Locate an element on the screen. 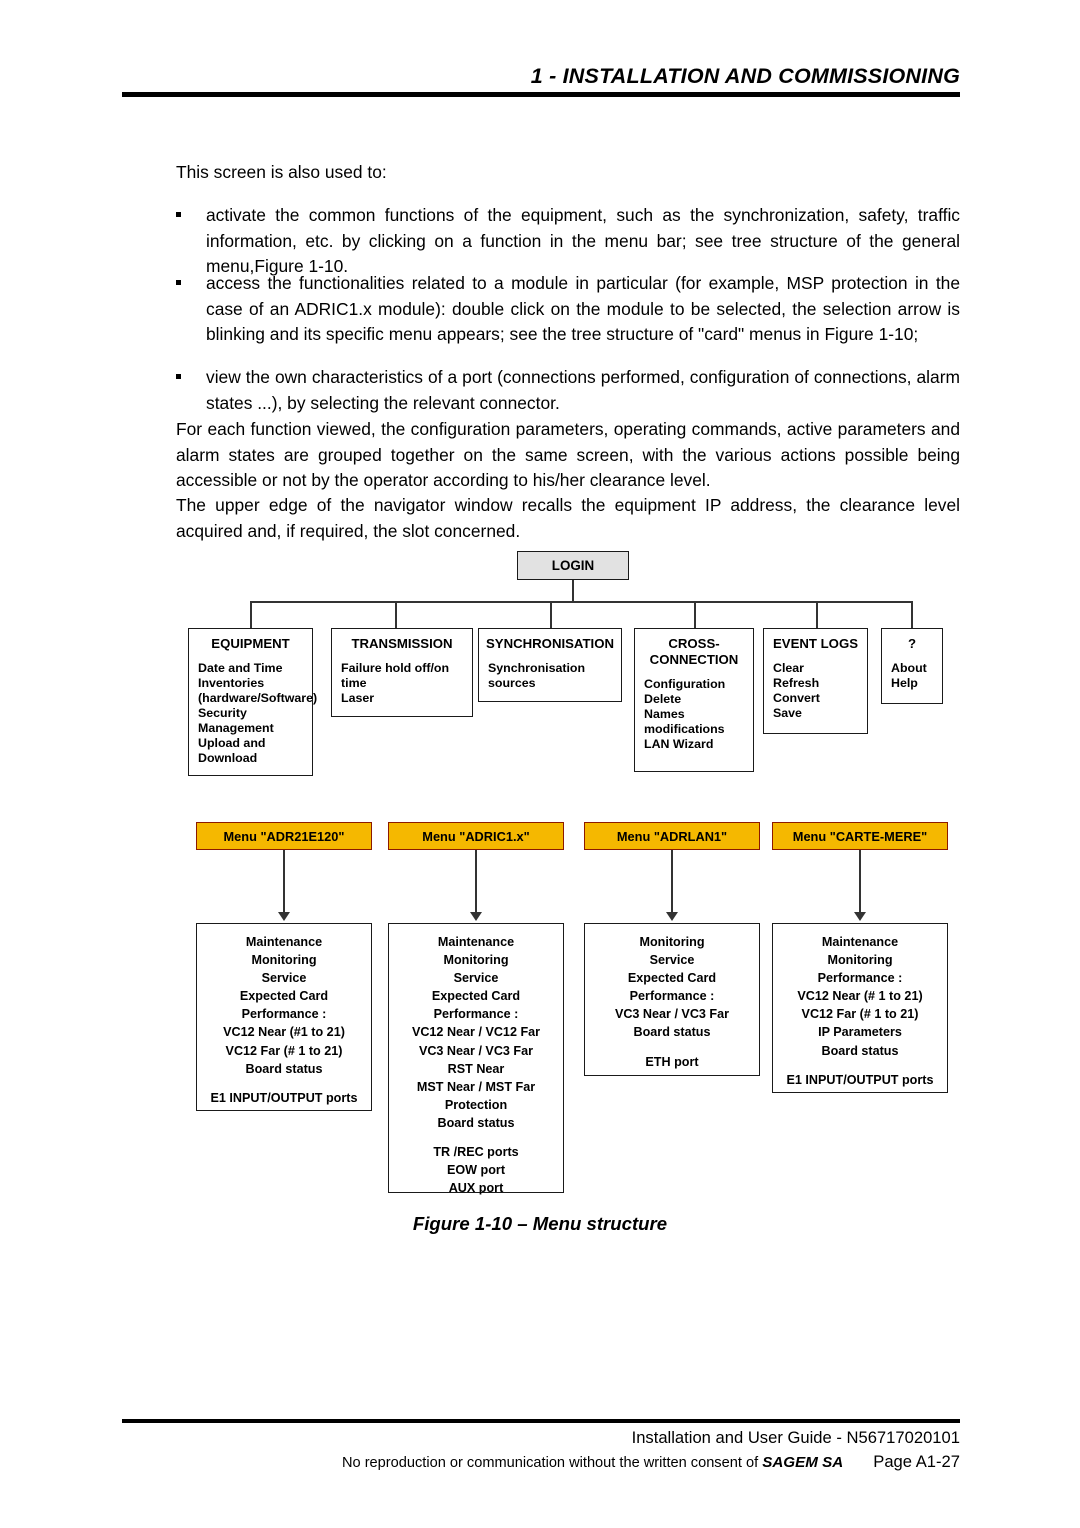 The width and height of the screenshot is (1080, 1528). connector-bus is located at coordinates (581, 602).